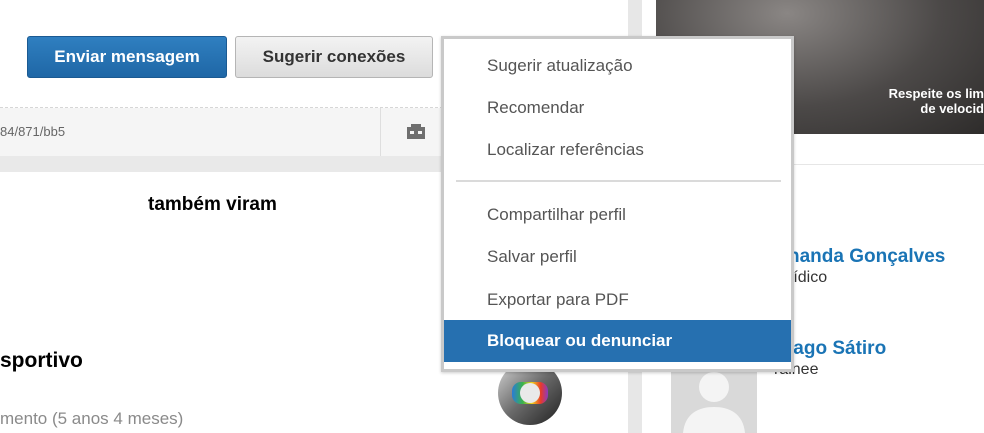  Describe the element at coordinates (380, 132) in the screenshot. I see `url-bar-separator` at that location.